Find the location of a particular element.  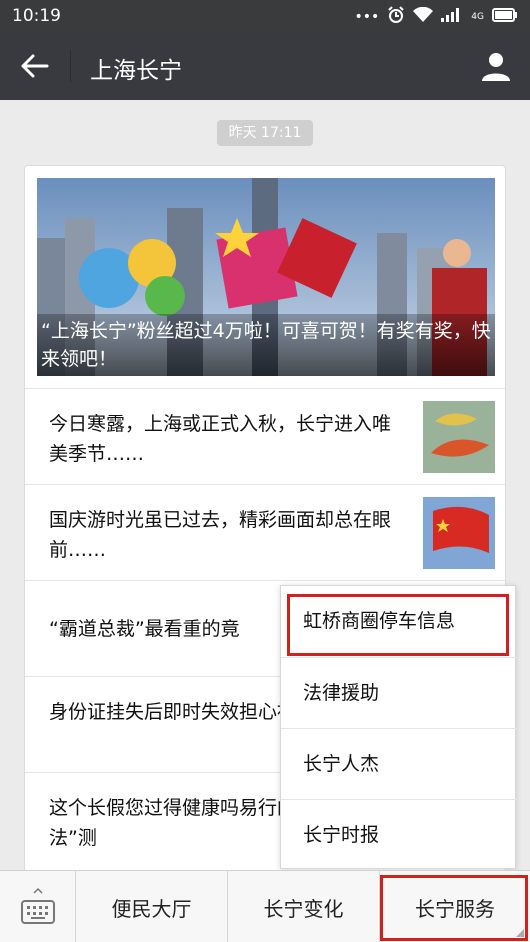

service-submenu: 虹桥商圈停车信息 法律援助 长宁人杰 长宁时报 is located at coordinates (398, 727).